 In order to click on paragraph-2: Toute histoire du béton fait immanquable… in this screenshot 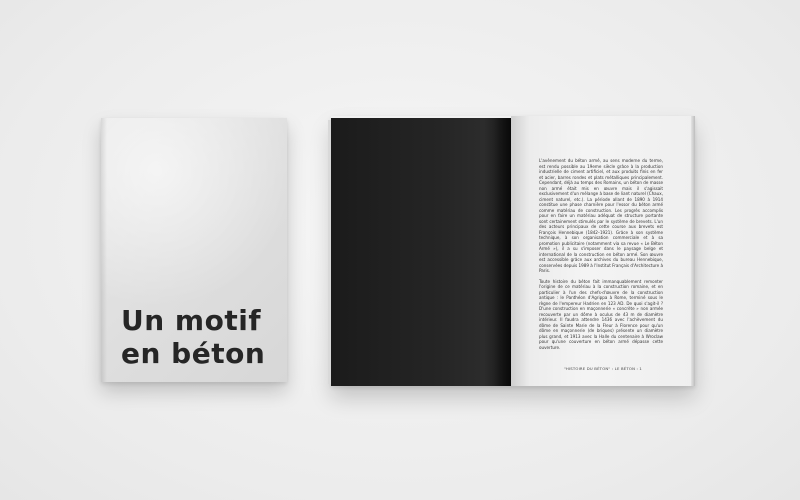, I will do `click(601, 314)`.